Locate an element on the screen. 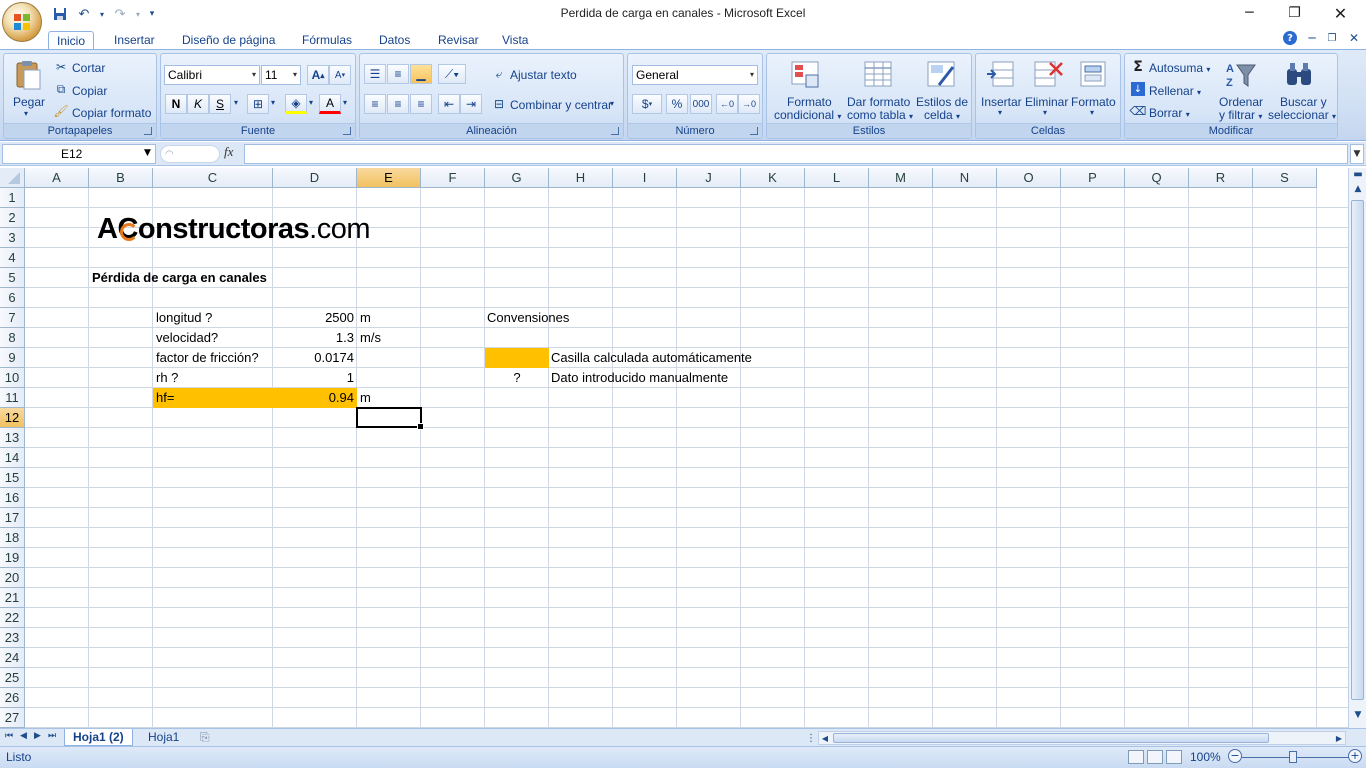 This screenshot has height=768, width=1366. first-sheet-icon: ⏮ is located at coordinates (9, 736).